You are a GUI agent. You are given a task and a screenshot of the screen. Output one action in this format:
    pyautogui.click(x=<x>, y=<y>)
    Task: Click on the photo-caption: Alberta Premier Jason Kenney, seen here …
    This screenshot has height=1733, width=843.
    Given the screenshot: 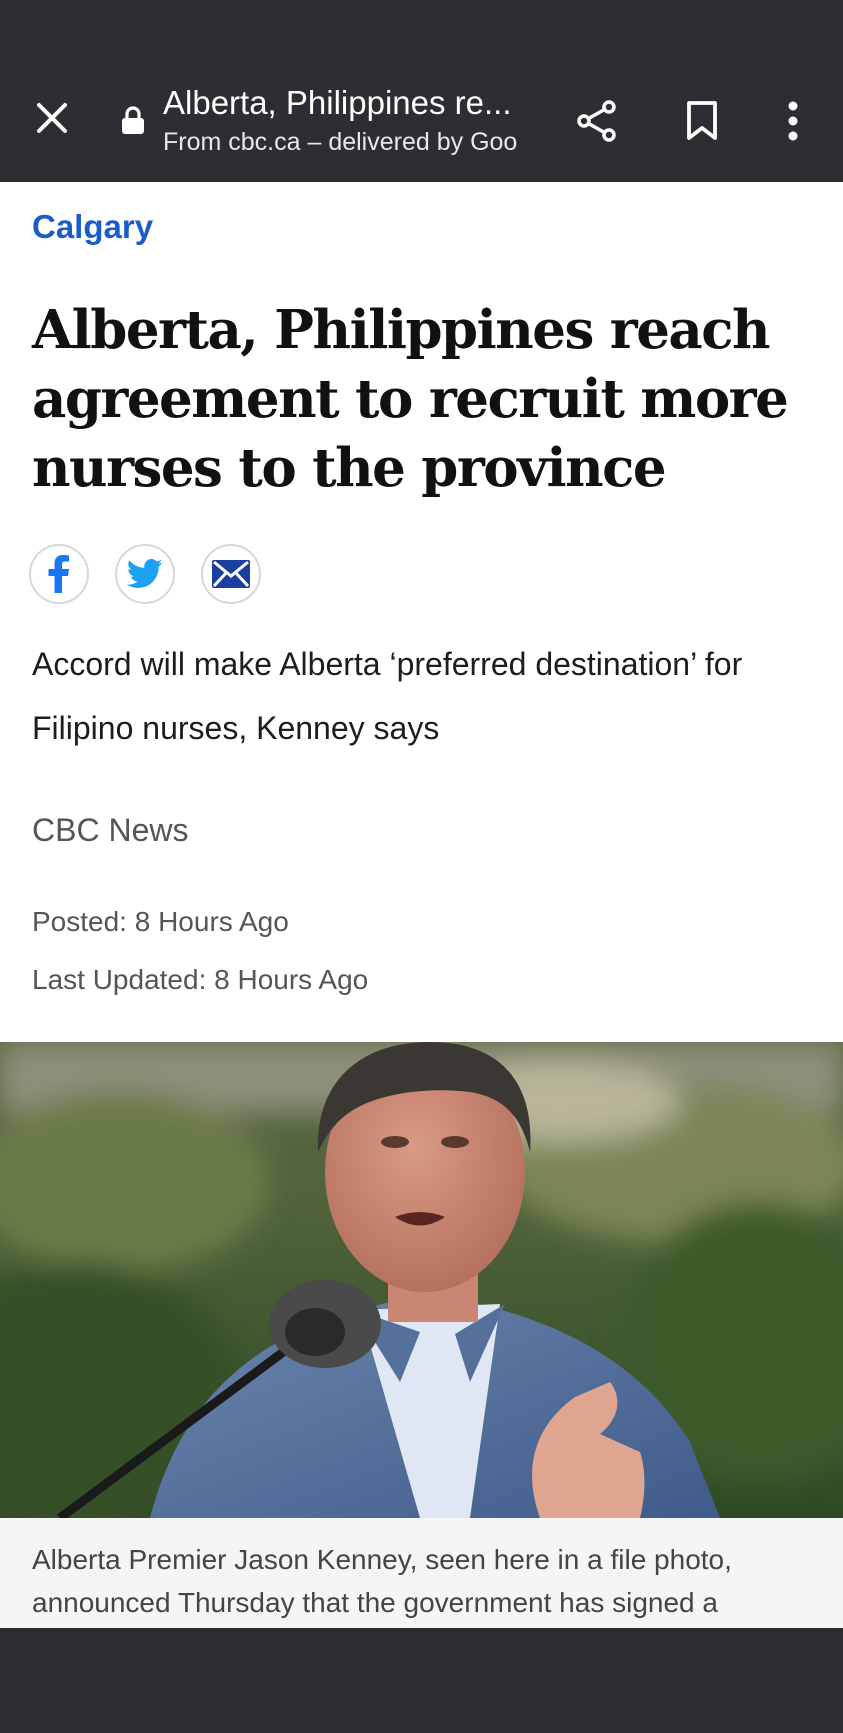 What is the action you would take?
    pyautogui.click(x=382, y=1581)
    